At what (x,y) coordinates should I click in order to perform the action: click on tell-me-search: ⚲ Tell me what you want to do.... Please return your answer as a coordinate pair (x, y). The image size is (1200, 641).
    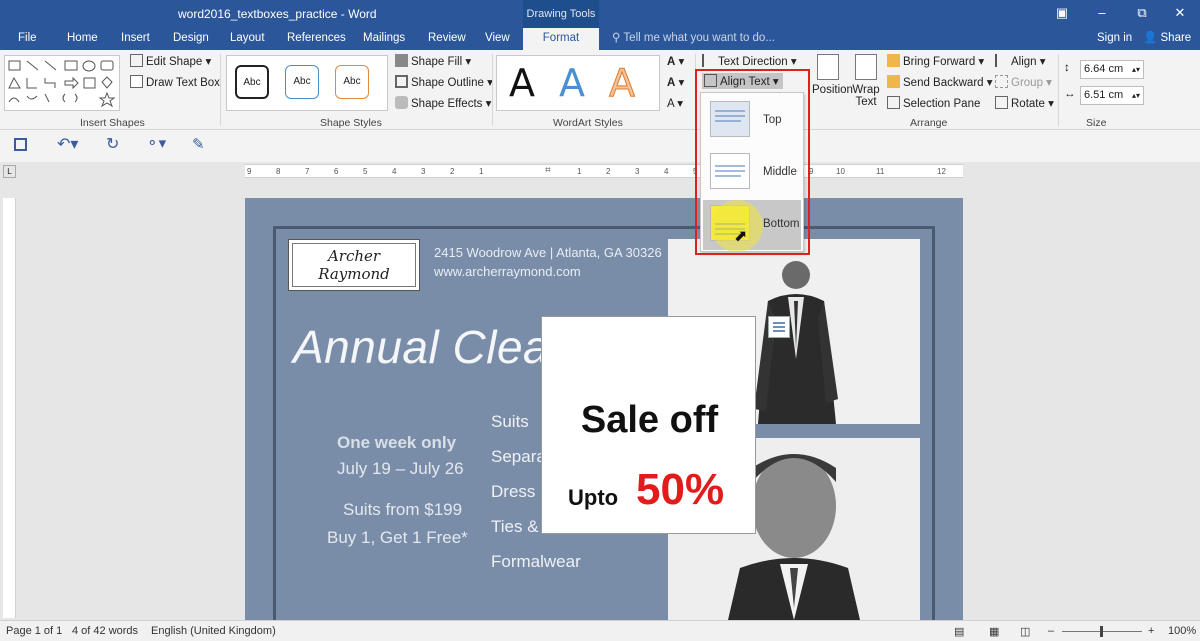
    Looking at the image, I should click on (693, 39).